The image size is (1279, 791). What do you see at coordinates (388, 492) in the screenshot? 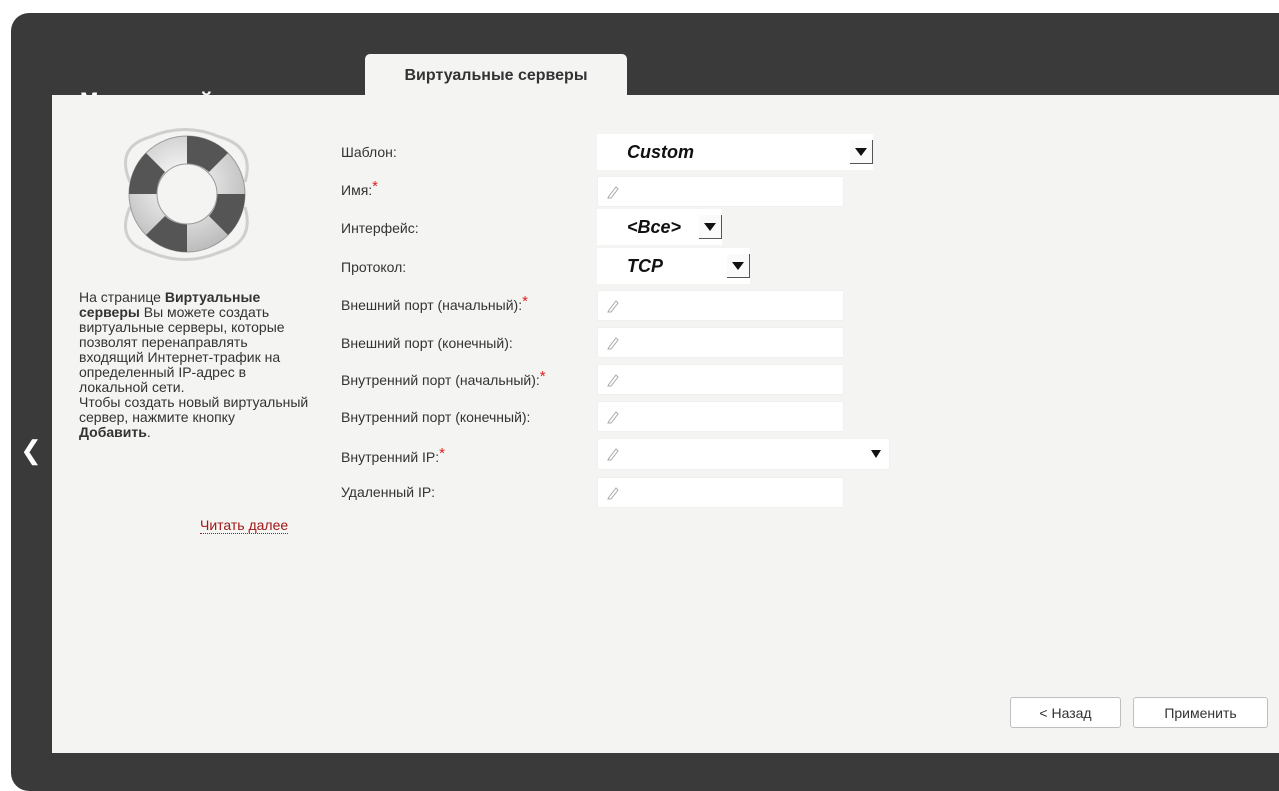
I see `remote-ip-label: Удаленный IP:` at bounding box center [388, 492].